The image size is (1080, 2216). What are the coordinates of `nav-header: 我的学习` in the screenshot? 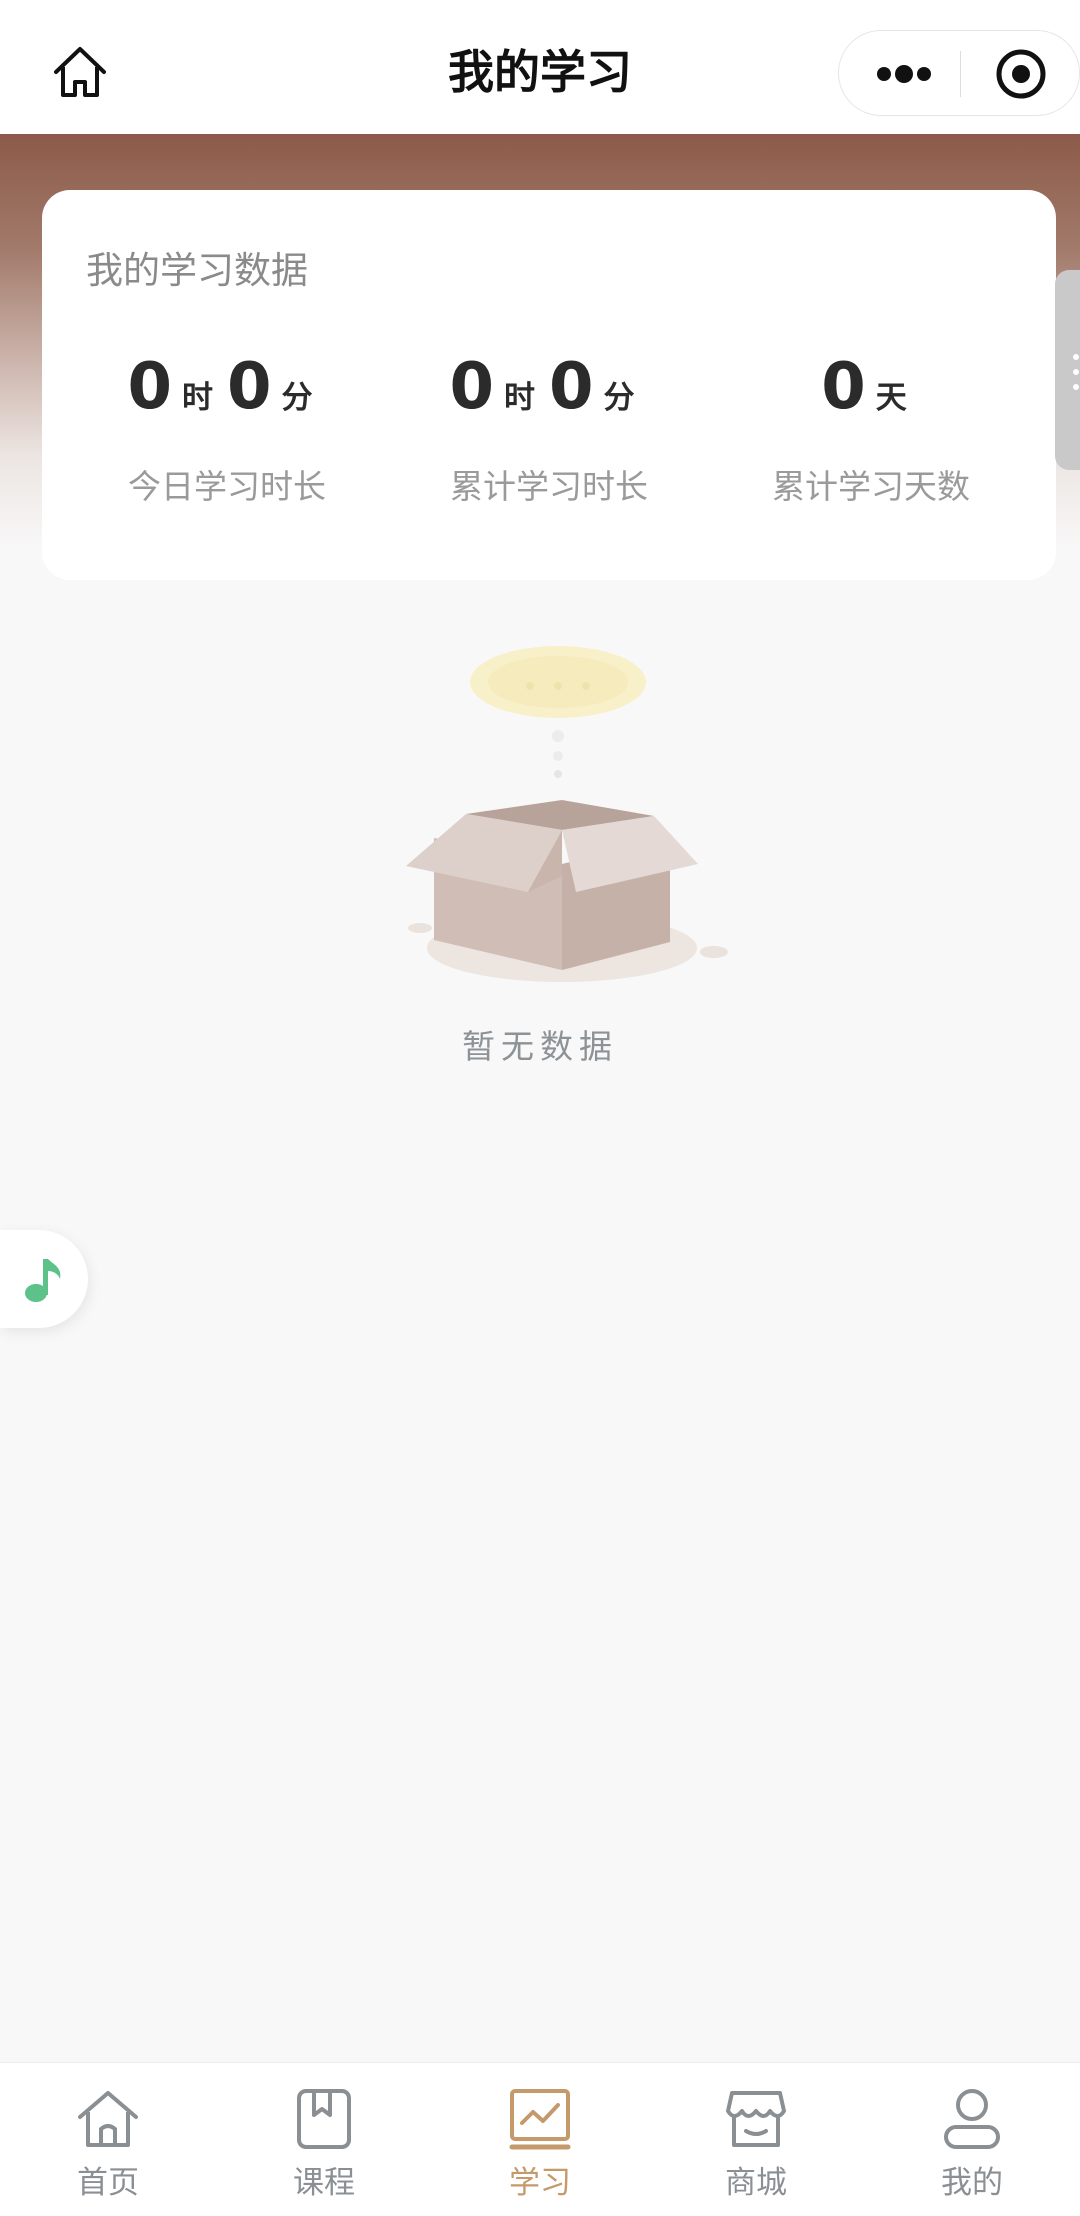 It's located at (540, 67).